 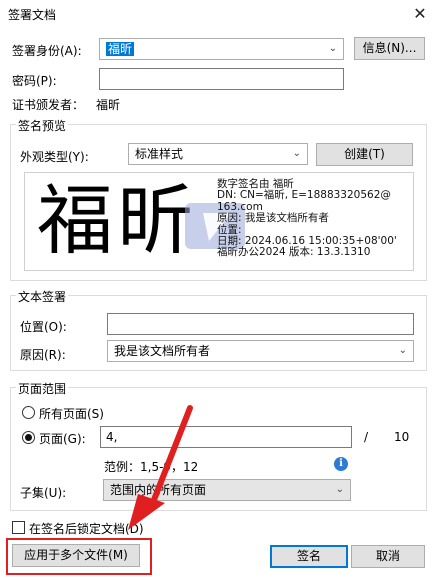 I want to click on annotation-arrow-icon, so click(x=160, y=467).